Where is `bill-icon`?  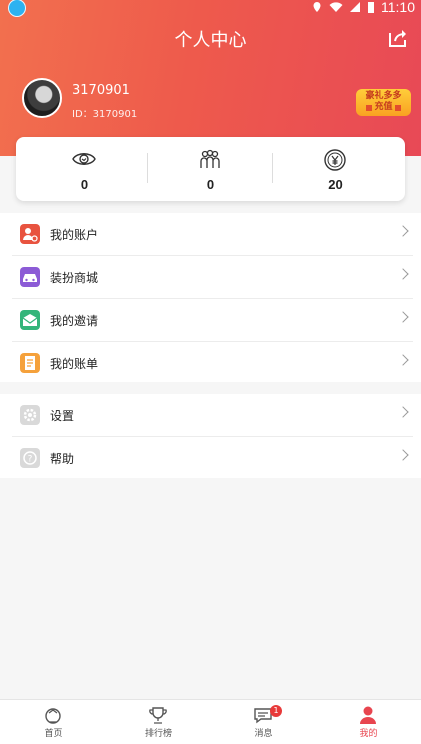
bill-icon is located at coordinates (30, 363).